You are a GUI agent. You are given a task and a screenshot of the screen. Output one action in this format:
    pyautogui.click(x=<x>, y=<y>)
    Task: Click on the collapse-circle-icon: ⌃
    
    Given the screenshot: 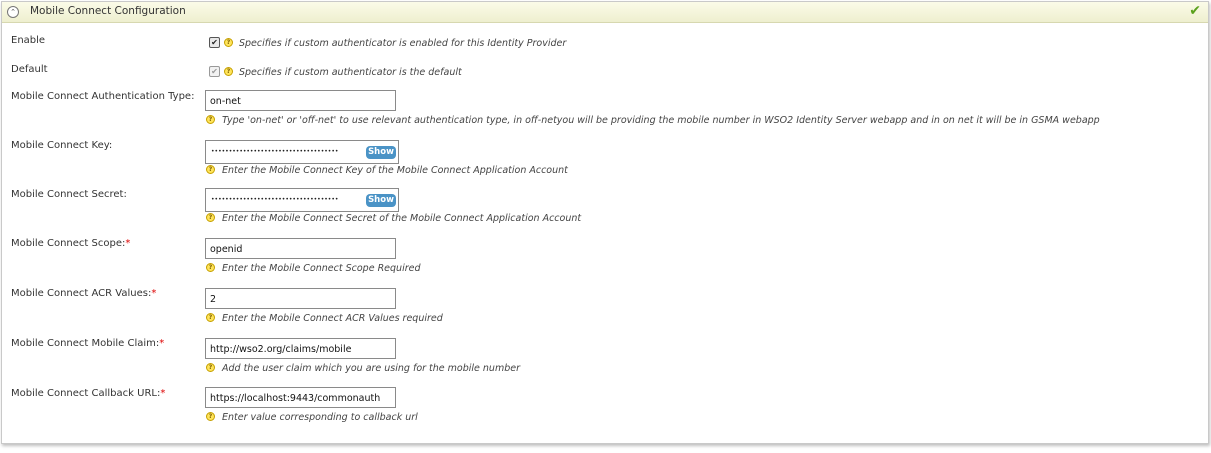 What is the action you would take?
    pyautogui.click(x=13, y=12)
    